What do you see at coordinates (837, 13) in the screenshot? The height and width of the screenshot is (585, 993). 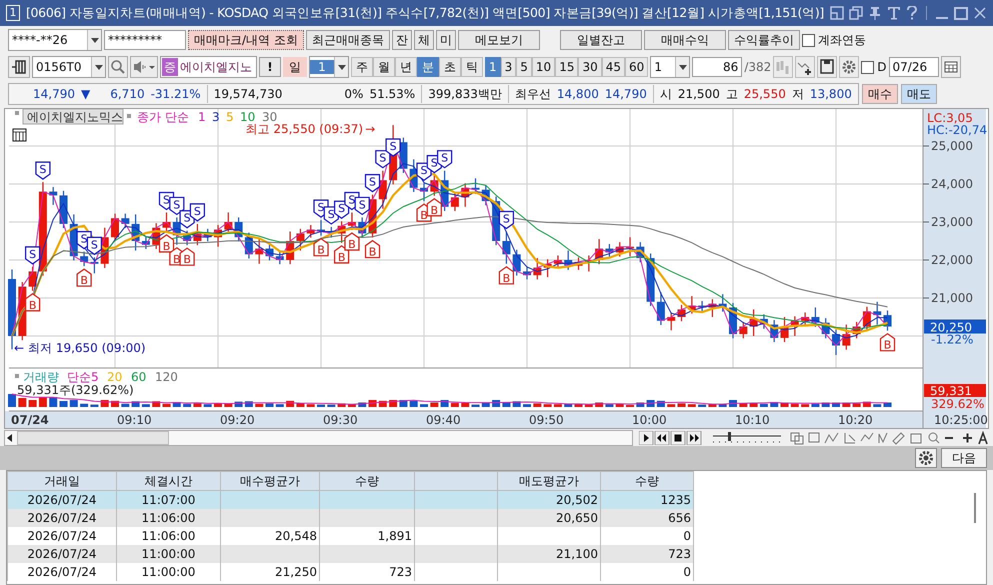 I see `layout-icon` at bounding box center [837, 13].